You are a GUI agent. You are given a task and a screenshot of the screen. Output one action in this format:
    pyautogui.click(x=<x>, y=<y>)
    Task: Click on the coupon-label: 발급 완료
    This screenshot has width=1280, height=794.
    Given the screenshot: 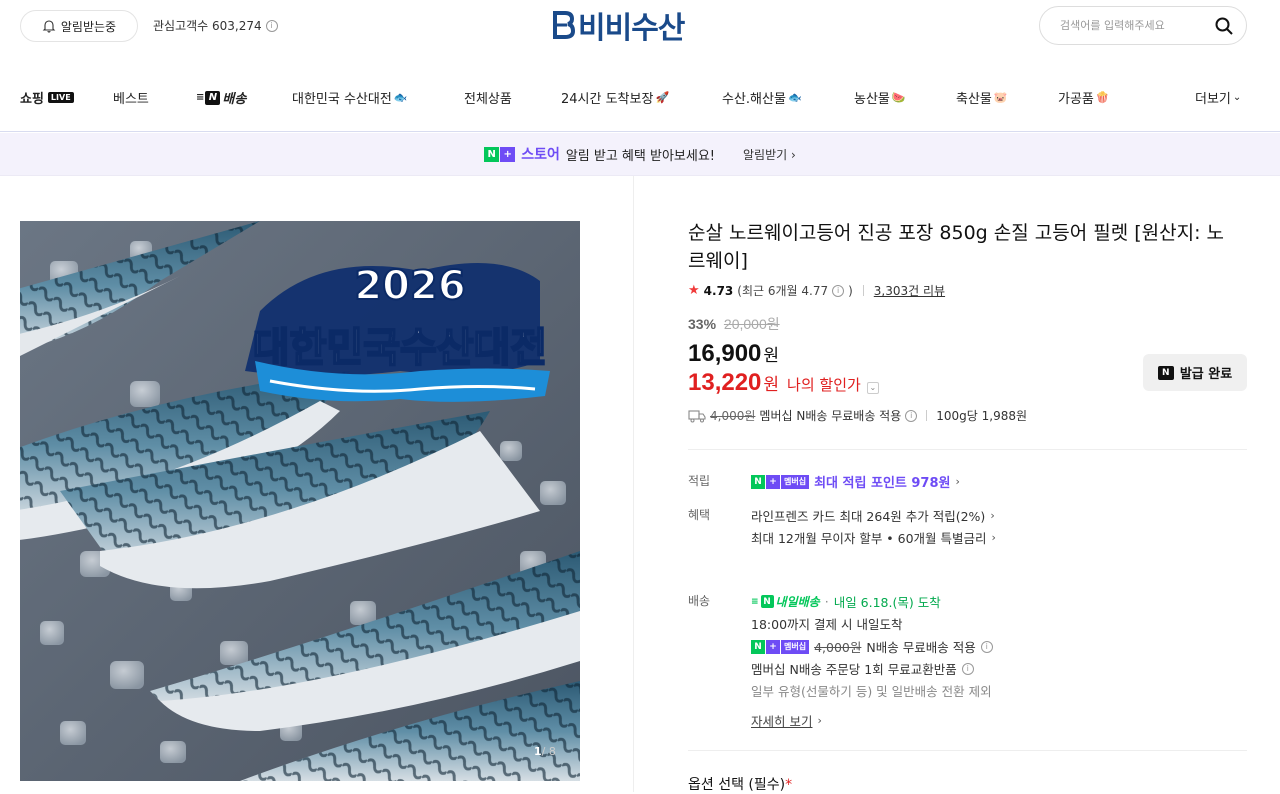 What is the action you would take?
    pyautogui.click(x=1206, y=374)
    